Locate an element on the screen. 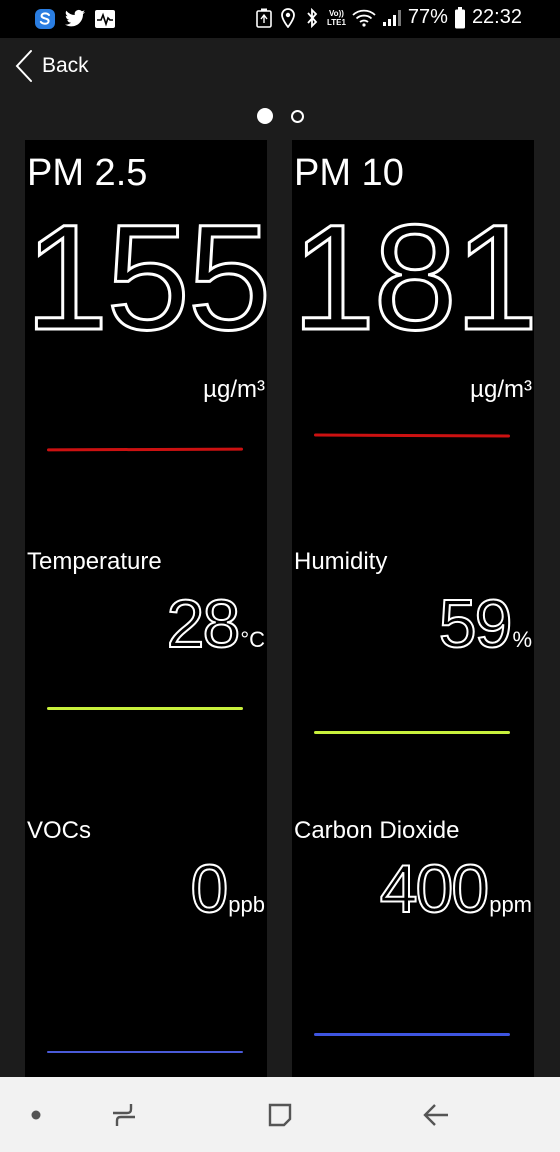 The height and width of the screenshot is (1152, 560). battery-icon is located at coordinates (460, 17).